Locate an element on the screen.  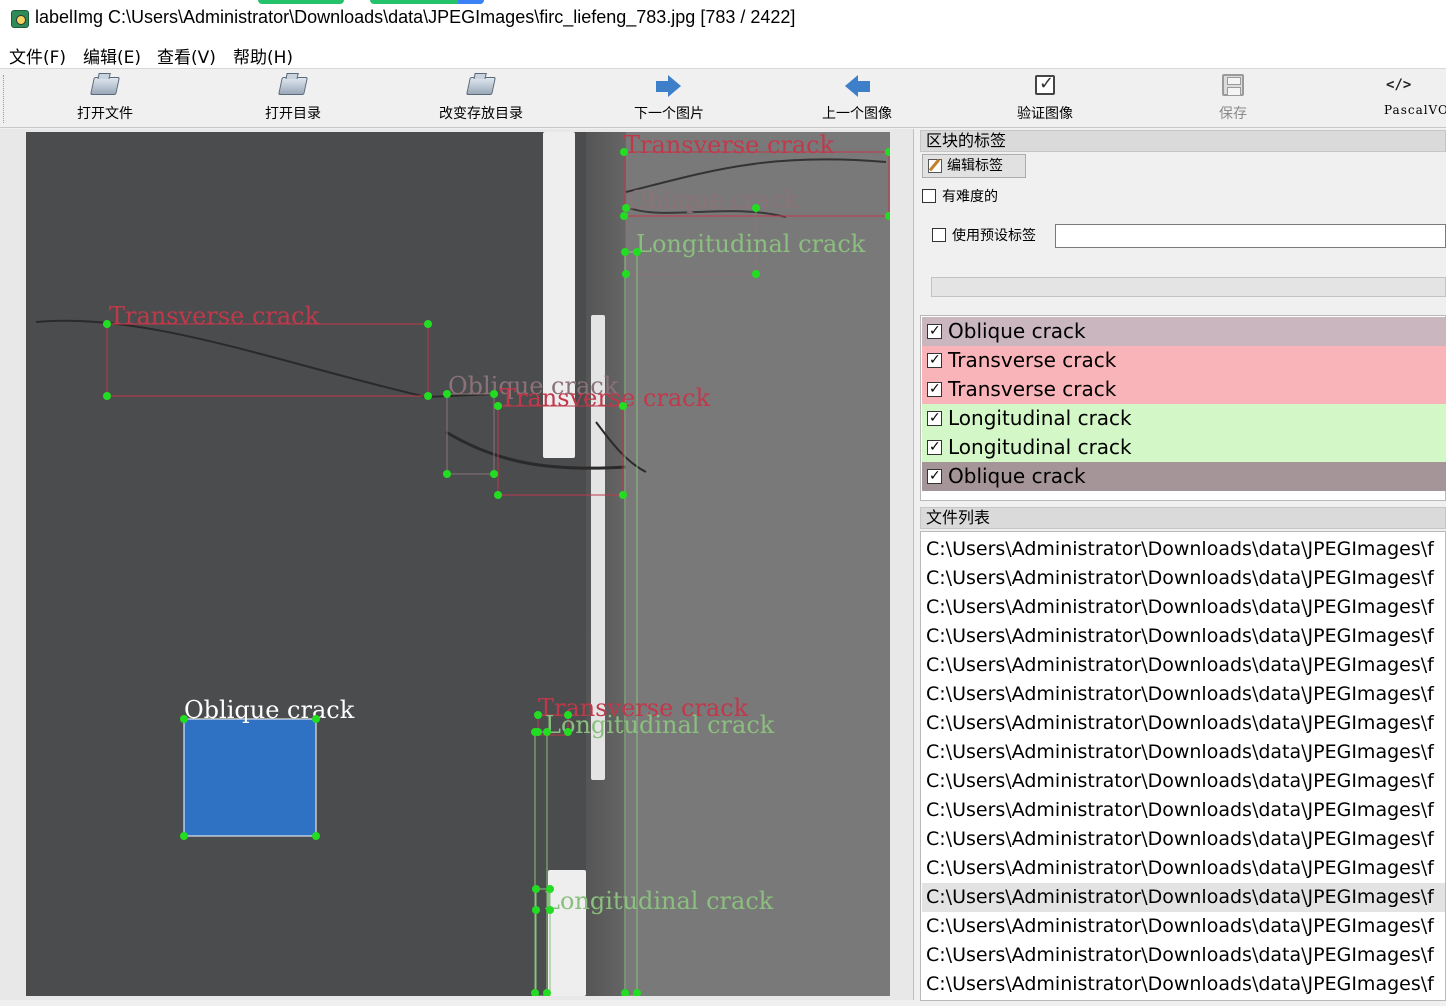
box-labels-title: 区块的标签 is located at coordinates (1183, 141).